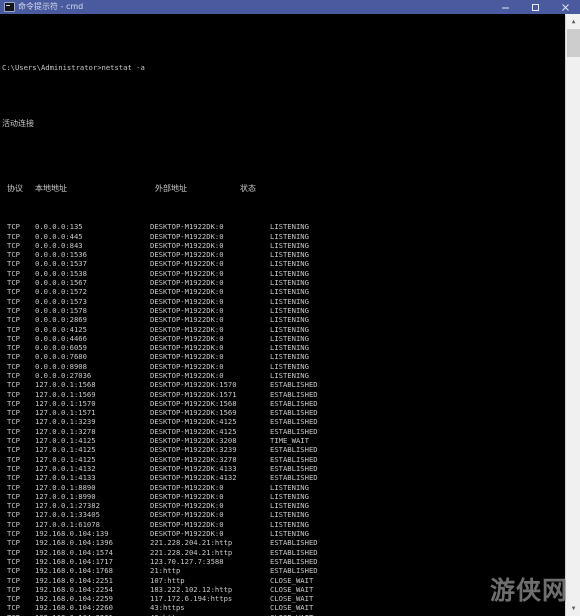  Describe the element at coordinates (289, 441) in the screenshot. I see `cell-state: TIME_WAIT` at that location.